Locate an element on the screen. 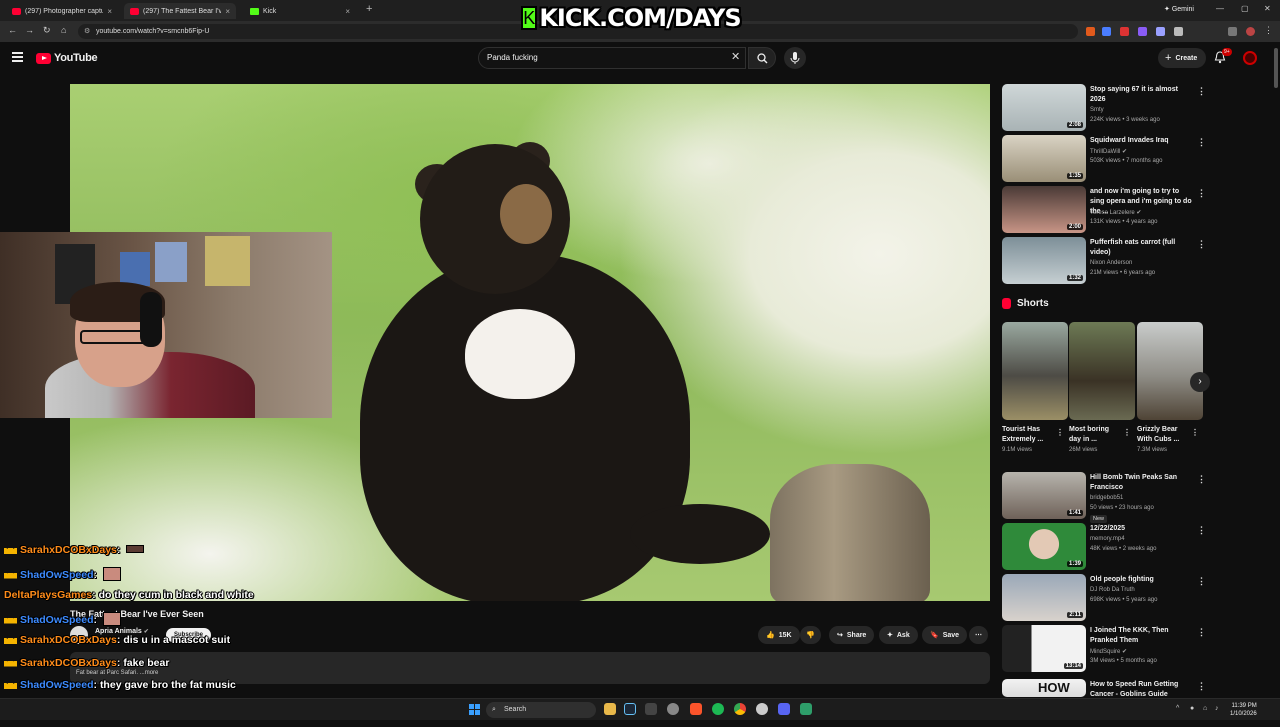 This screenshot has width=1280, height=727. browser-tab-1: (297) Photographer captures in × is located at coordinates (62, 11).